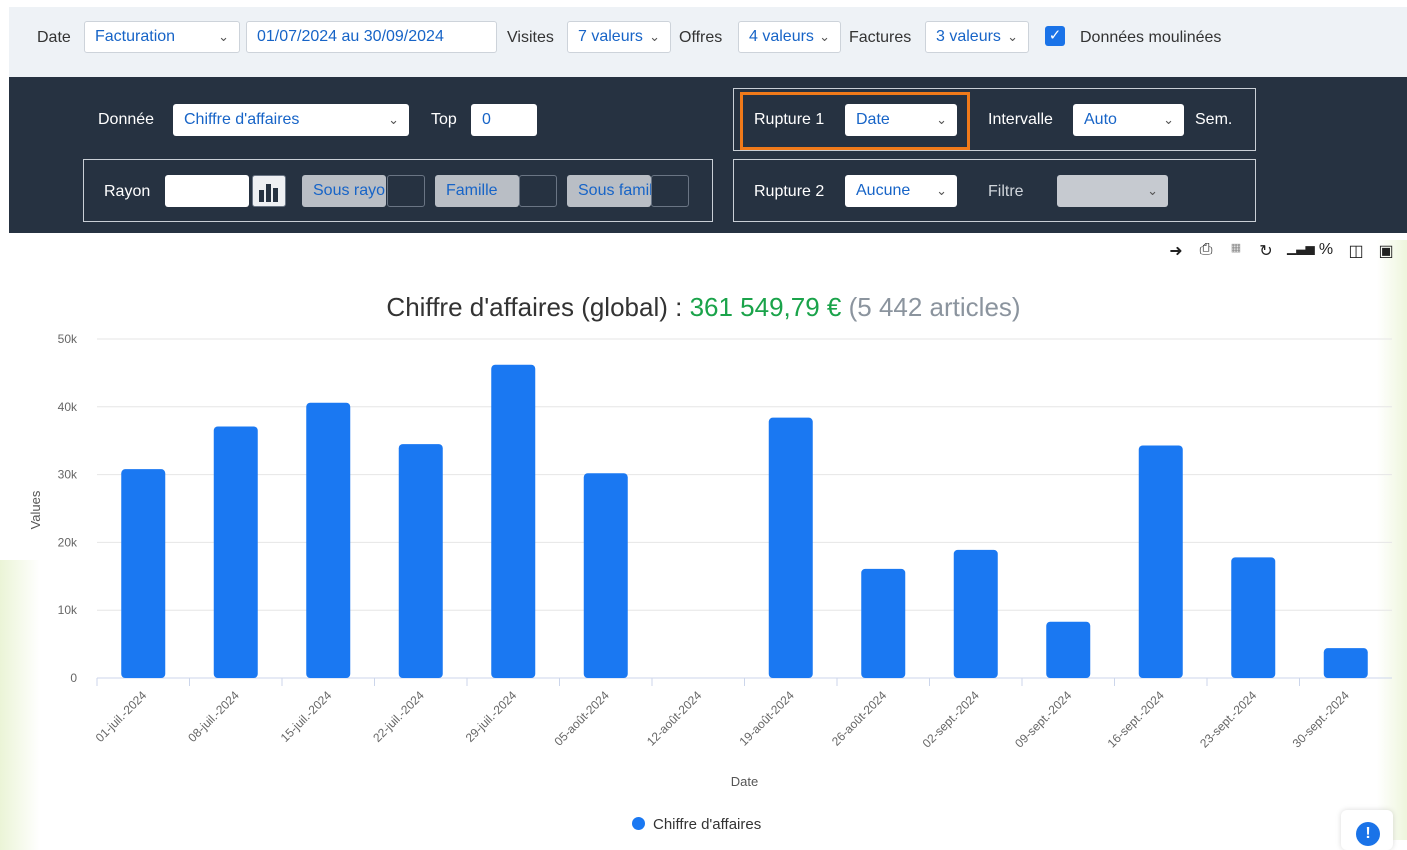 This screenshot has width=1407, height=850. What do you see at coordinates (701, 37) in the screenshot?
I see `offres-label: Offres` at bounding box center [701, 37].